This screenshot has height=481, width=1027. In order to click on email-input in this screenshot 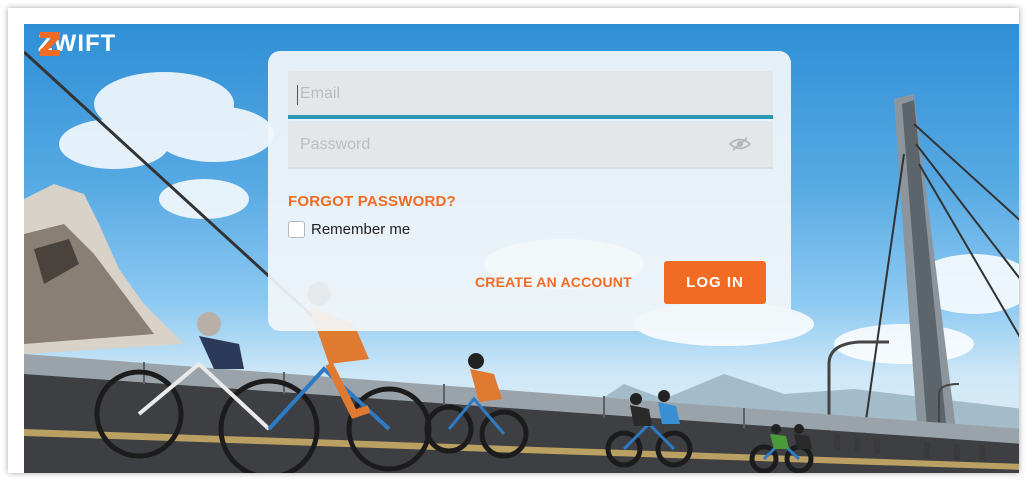, I will do `click(510, 94)`.